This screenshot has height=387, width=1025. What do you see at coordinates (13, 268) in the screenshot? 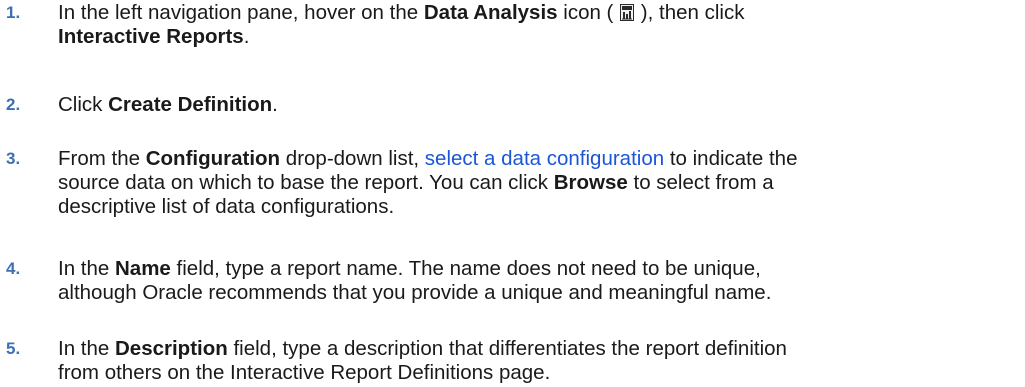
I see `step-number: 4.` at bounding box center [13, 268].